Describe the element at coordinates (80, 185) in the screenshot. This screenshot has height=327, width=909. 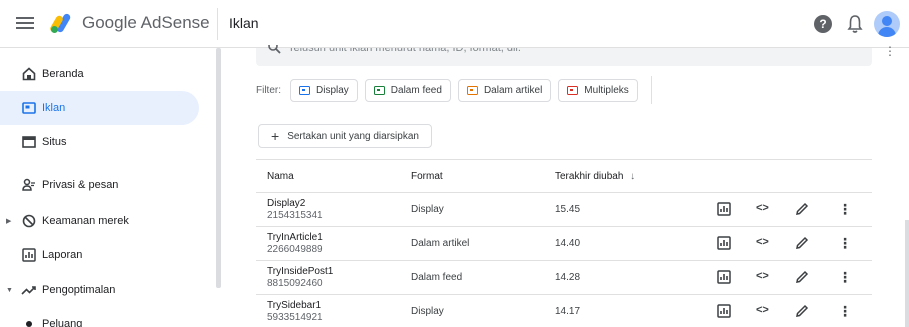
I see `sidebar-item-label: Privasi & pesan` at that location.